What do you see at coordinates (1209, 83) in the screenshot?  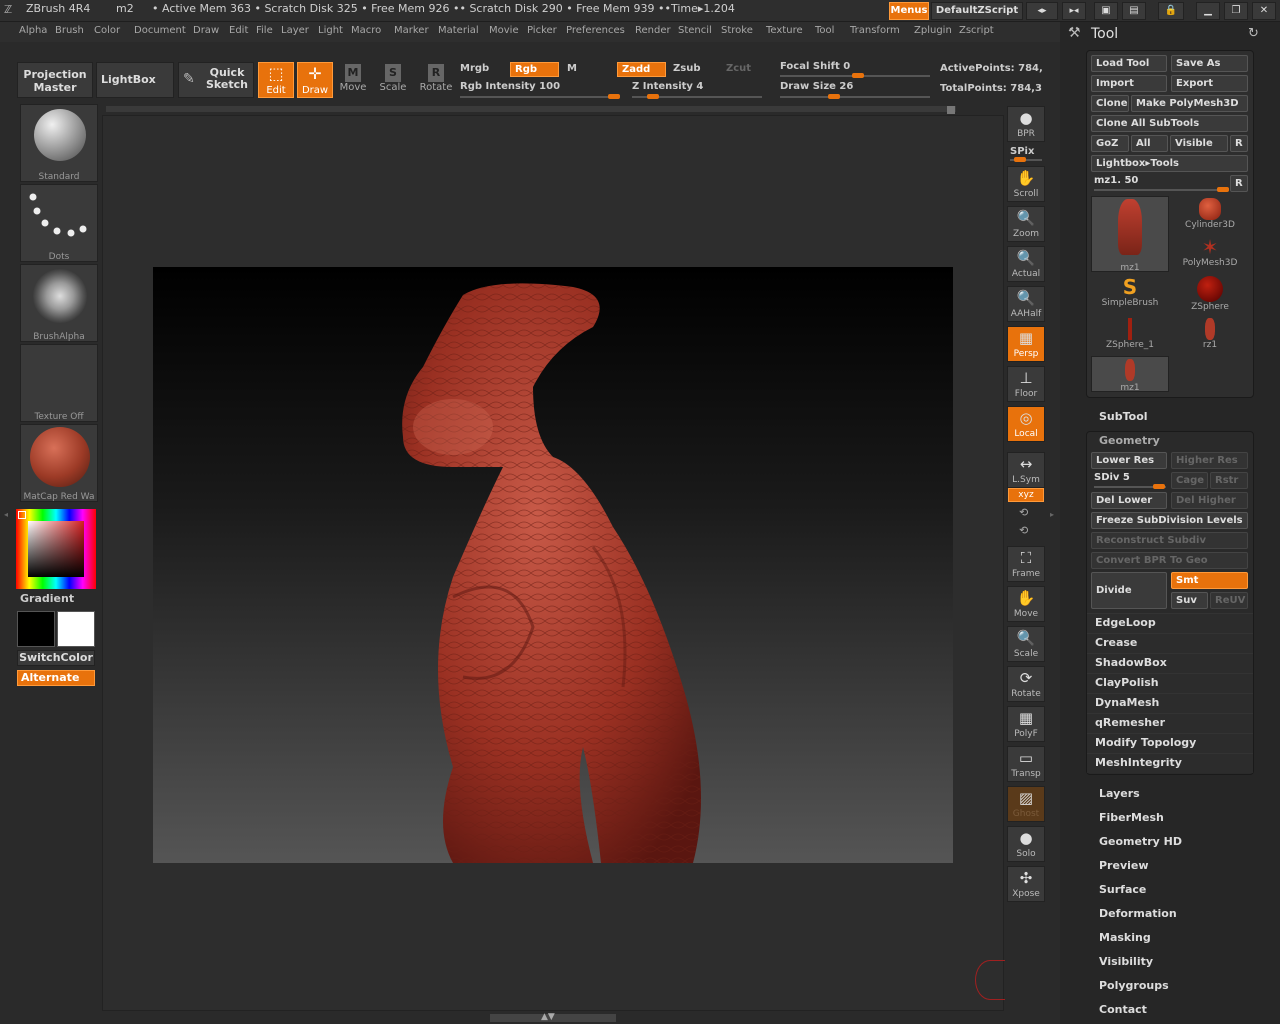 I see `export-button: Export` at bounding box center [1209, 83].